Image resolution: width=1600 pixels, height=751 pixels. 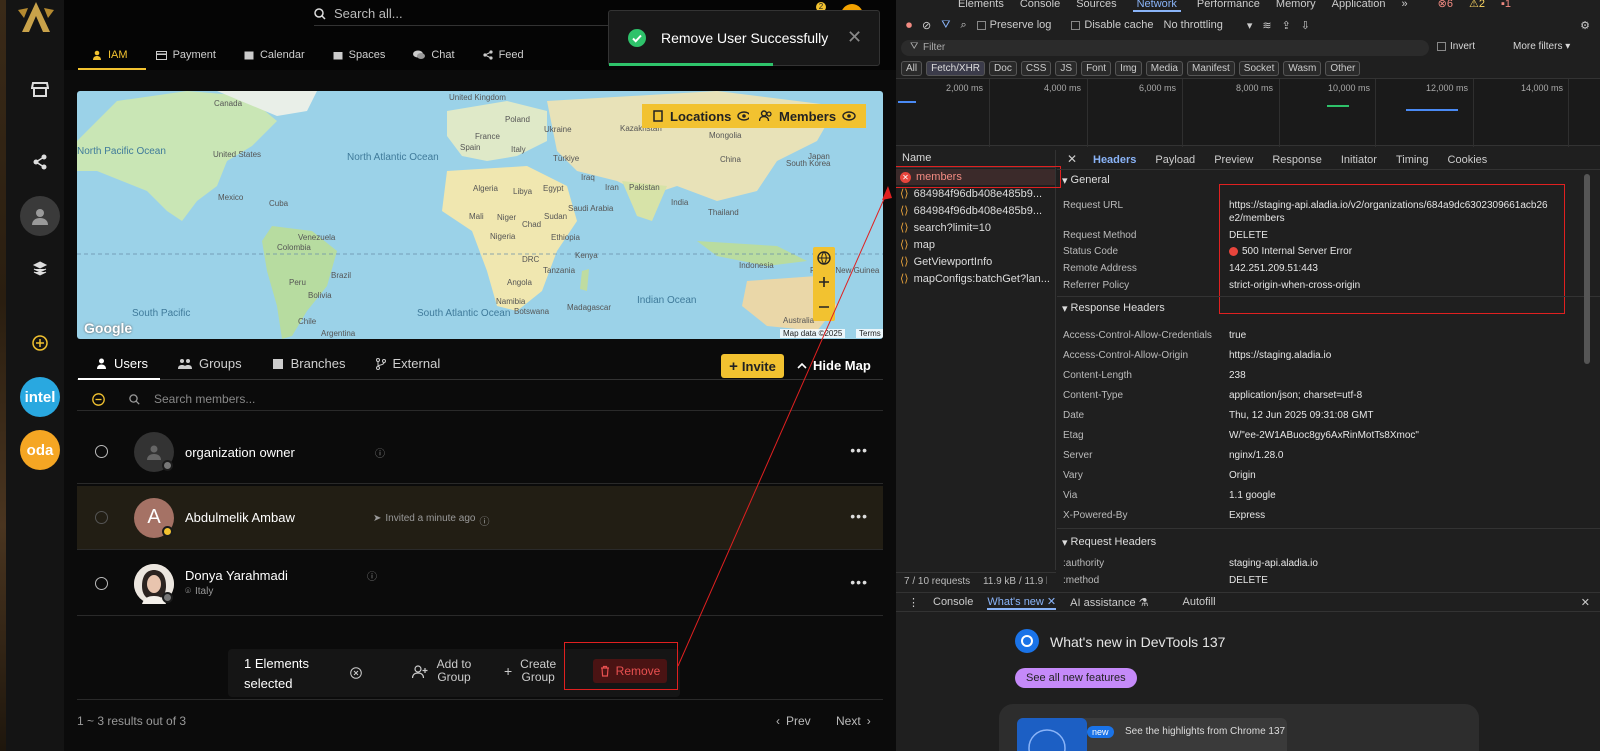 I want to click on tab-iam: IAM, so click(x=110, y=55).